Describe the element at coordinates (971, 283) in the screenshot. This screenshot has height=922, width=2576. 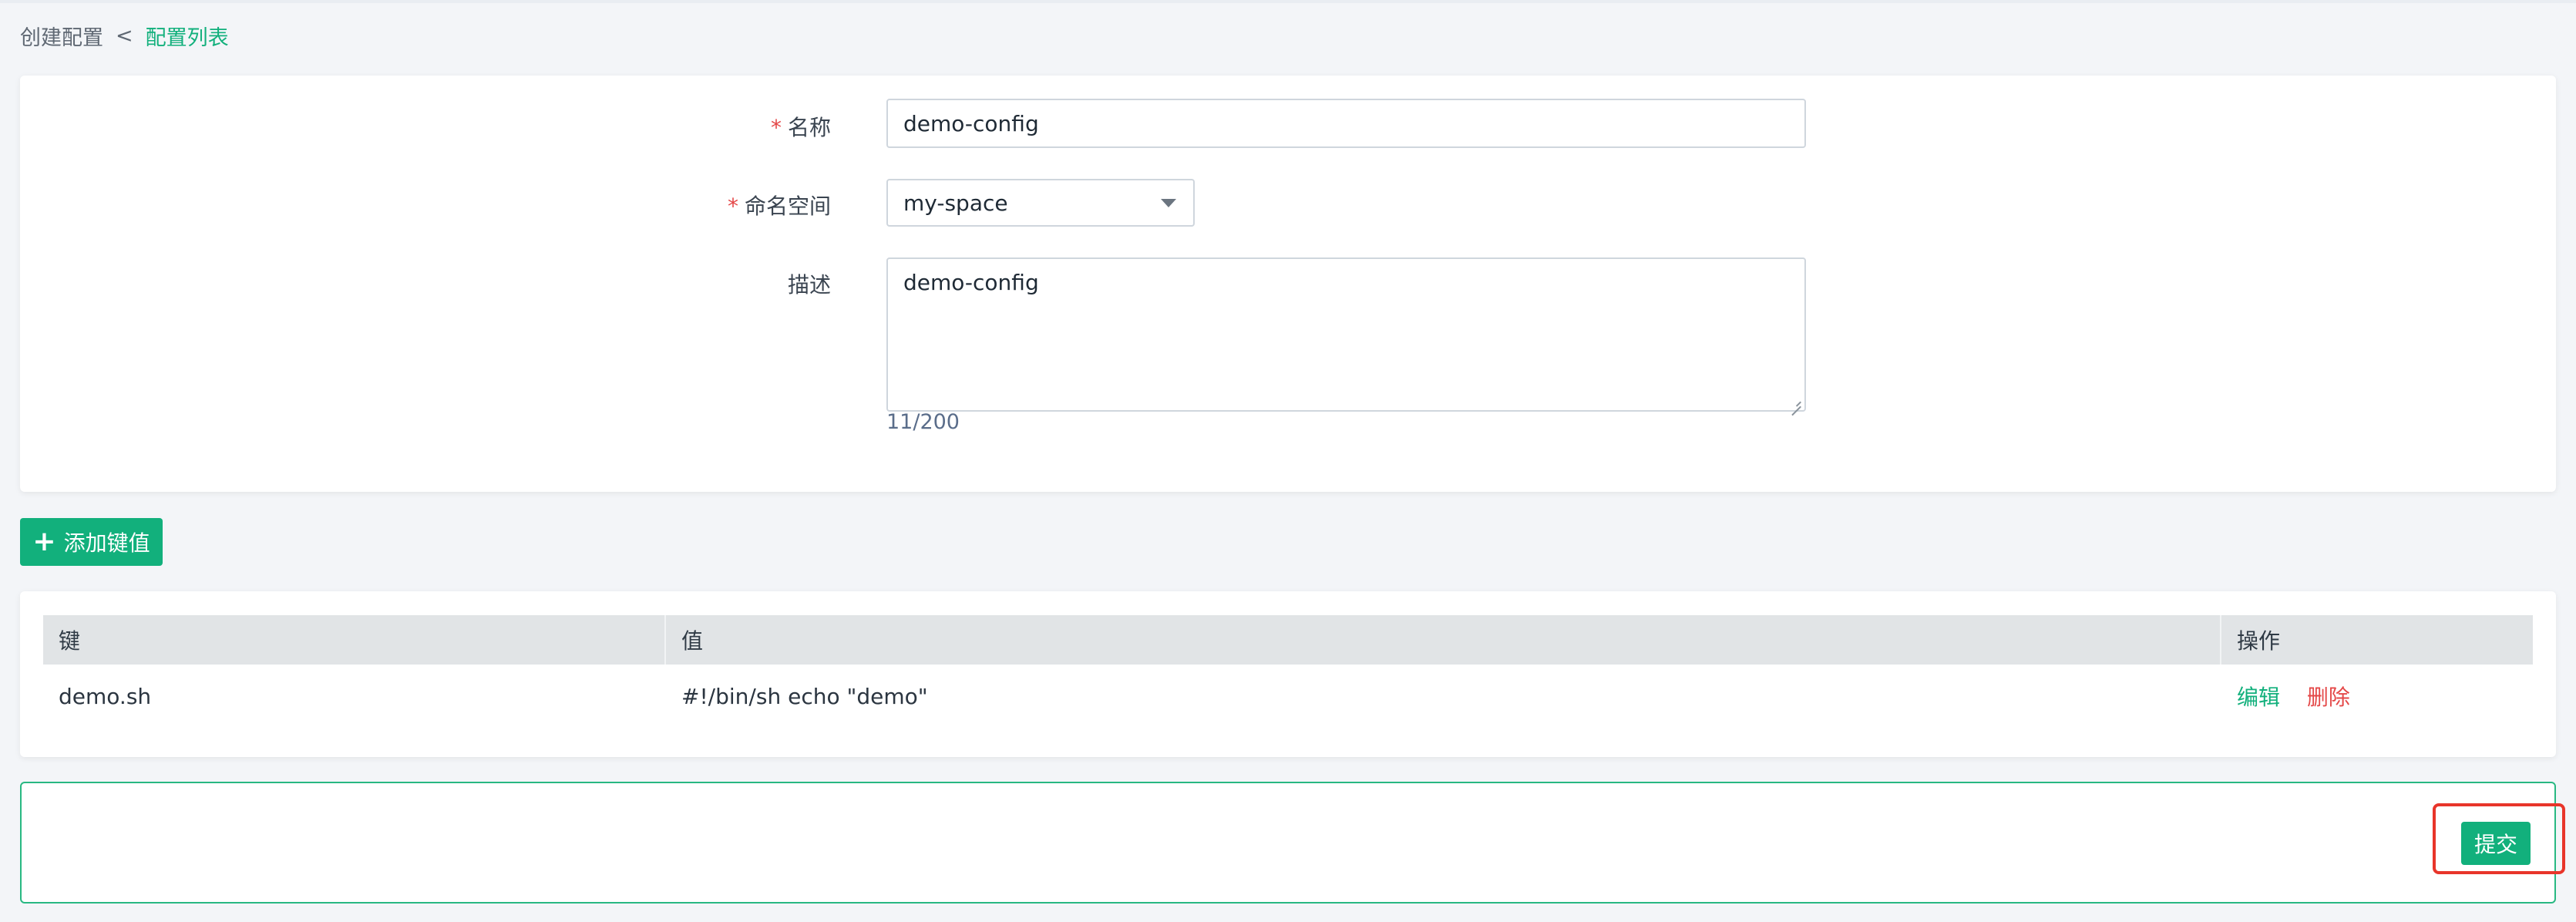
I see `description-value: demo-config` at that location.